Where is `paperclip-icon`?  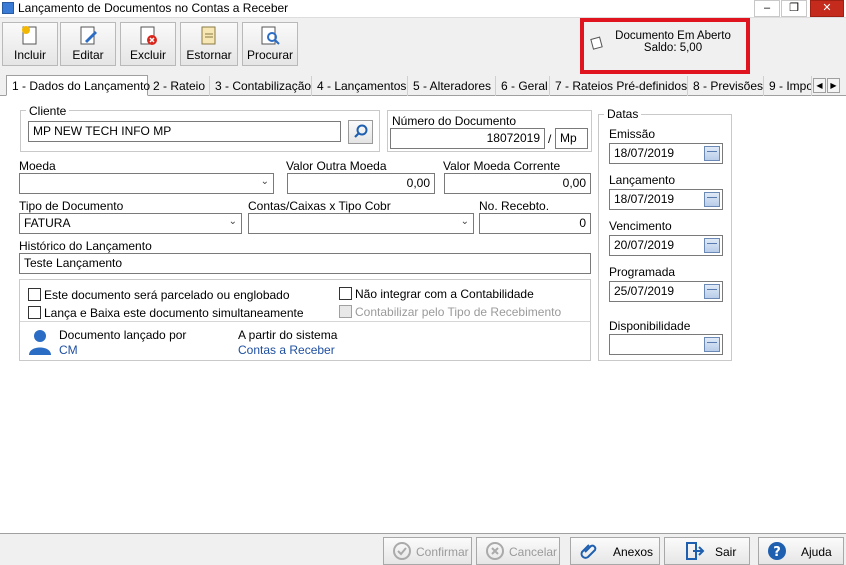
paperclip-icon is located at coordinates (588, 551).